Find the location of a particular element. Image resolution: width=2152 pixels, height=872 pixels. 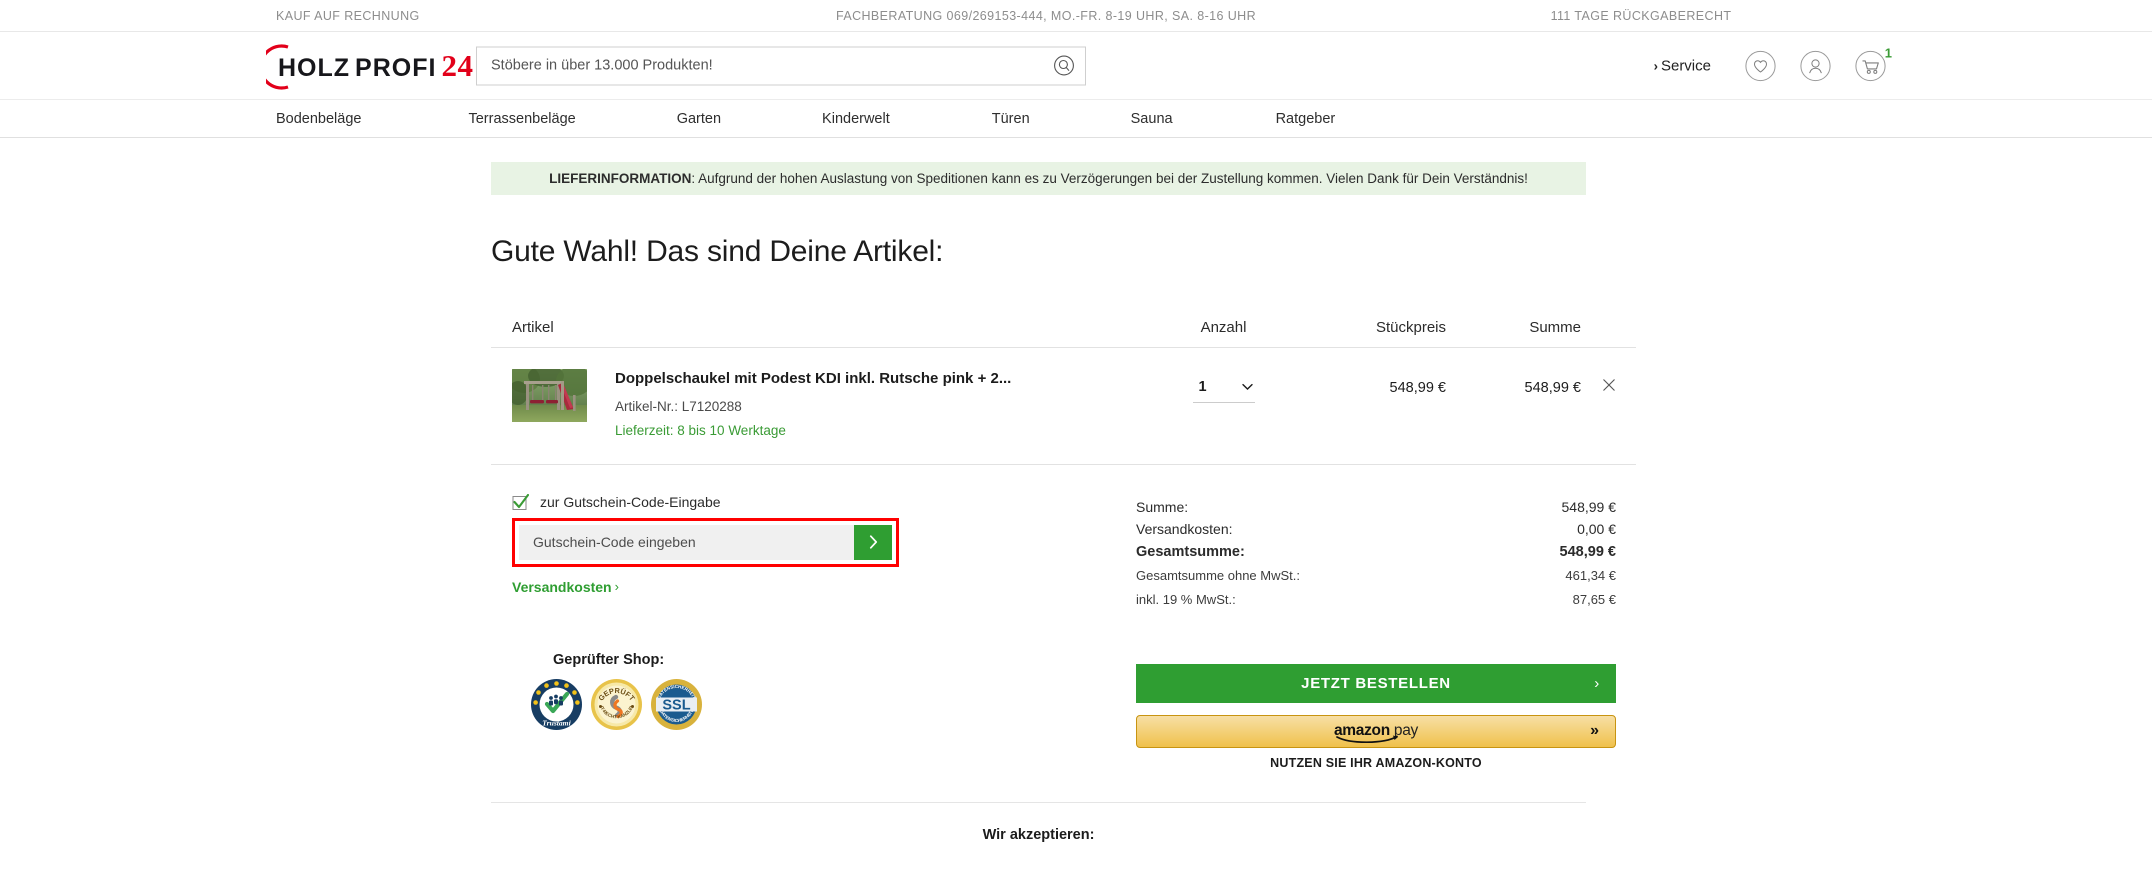

wishlist-button is located at coordinates (1760, 65).